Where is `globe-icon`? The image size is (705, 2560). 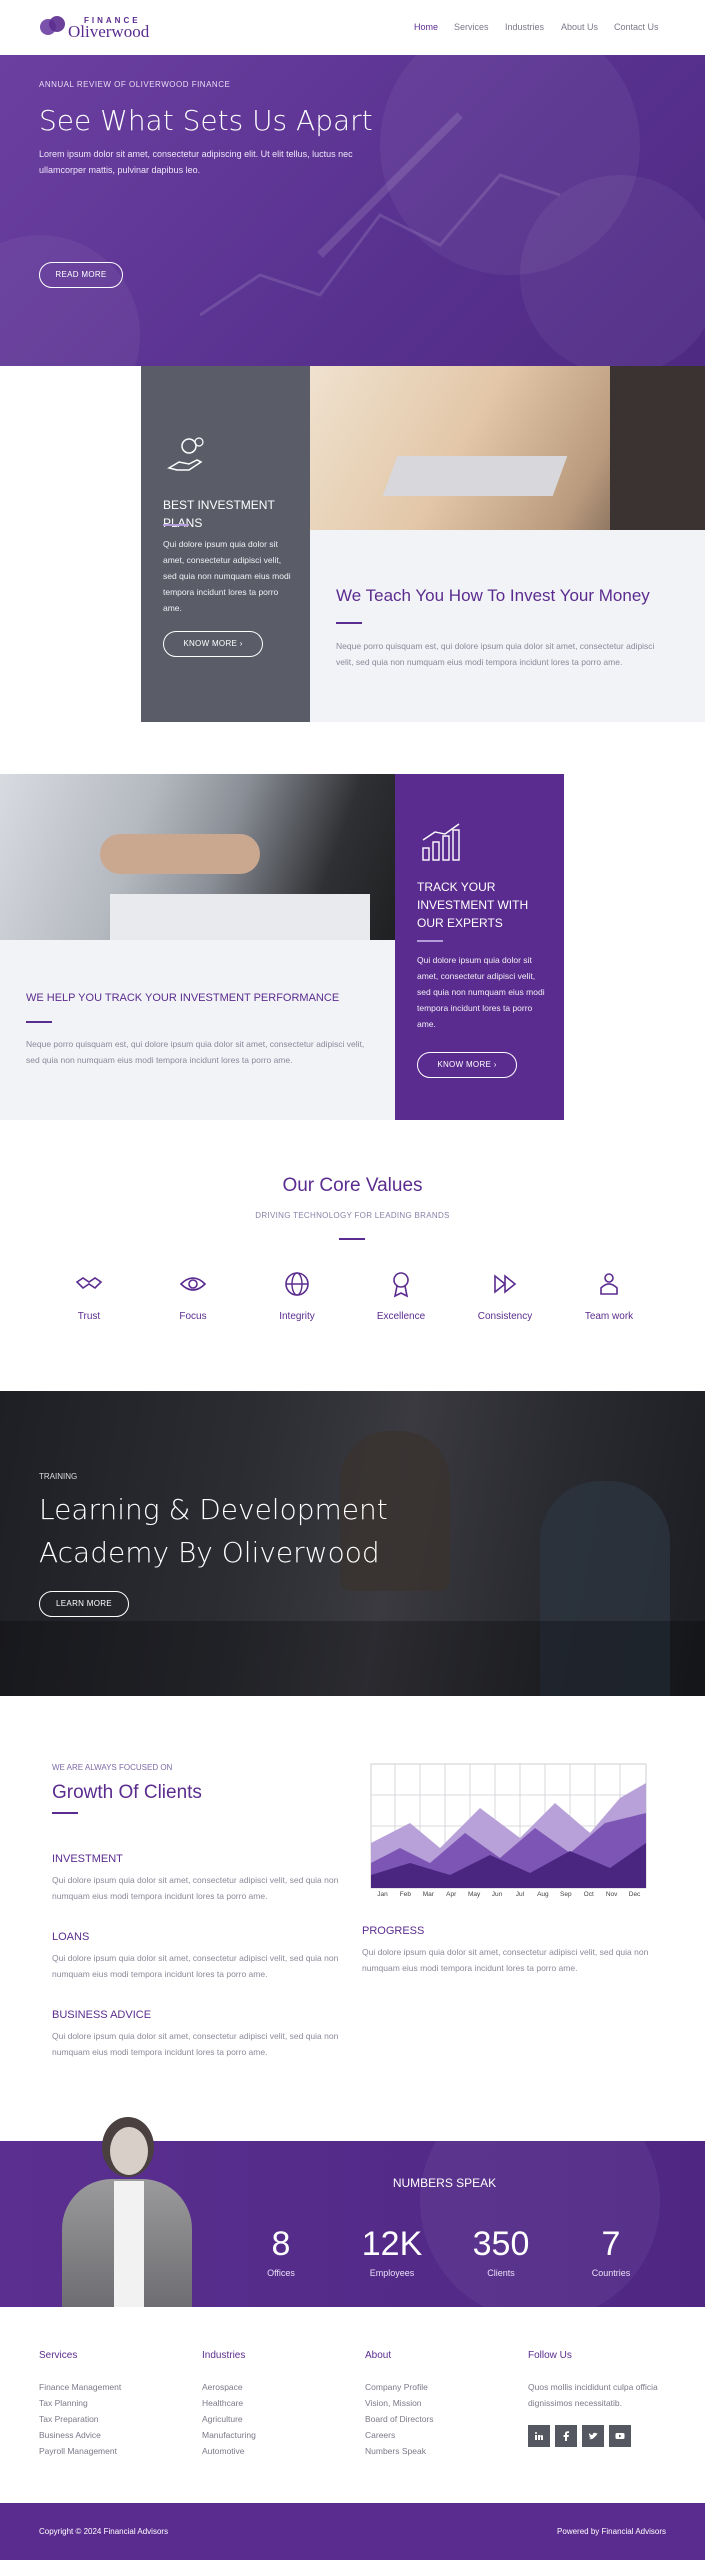
globe-icon is located at coordinates (297, 1284).